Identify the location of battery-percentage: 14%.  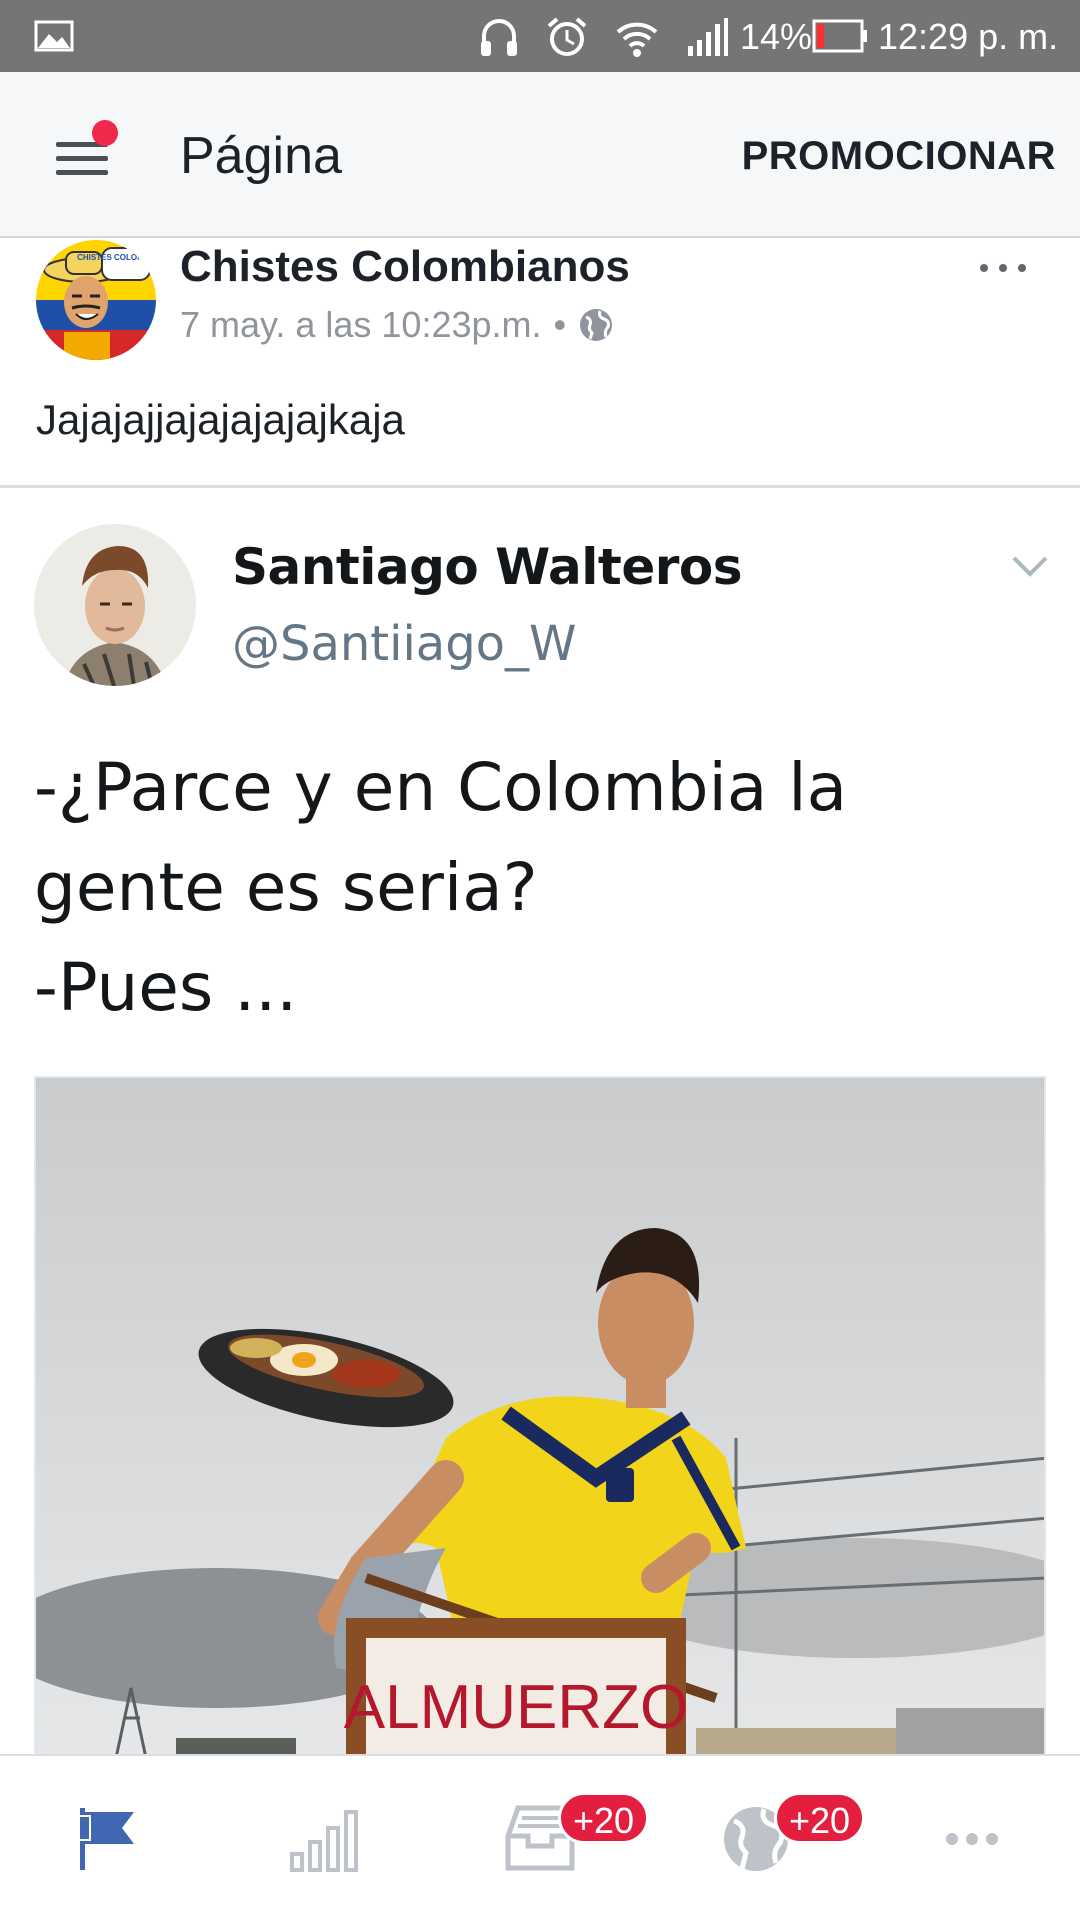
(776, 36).